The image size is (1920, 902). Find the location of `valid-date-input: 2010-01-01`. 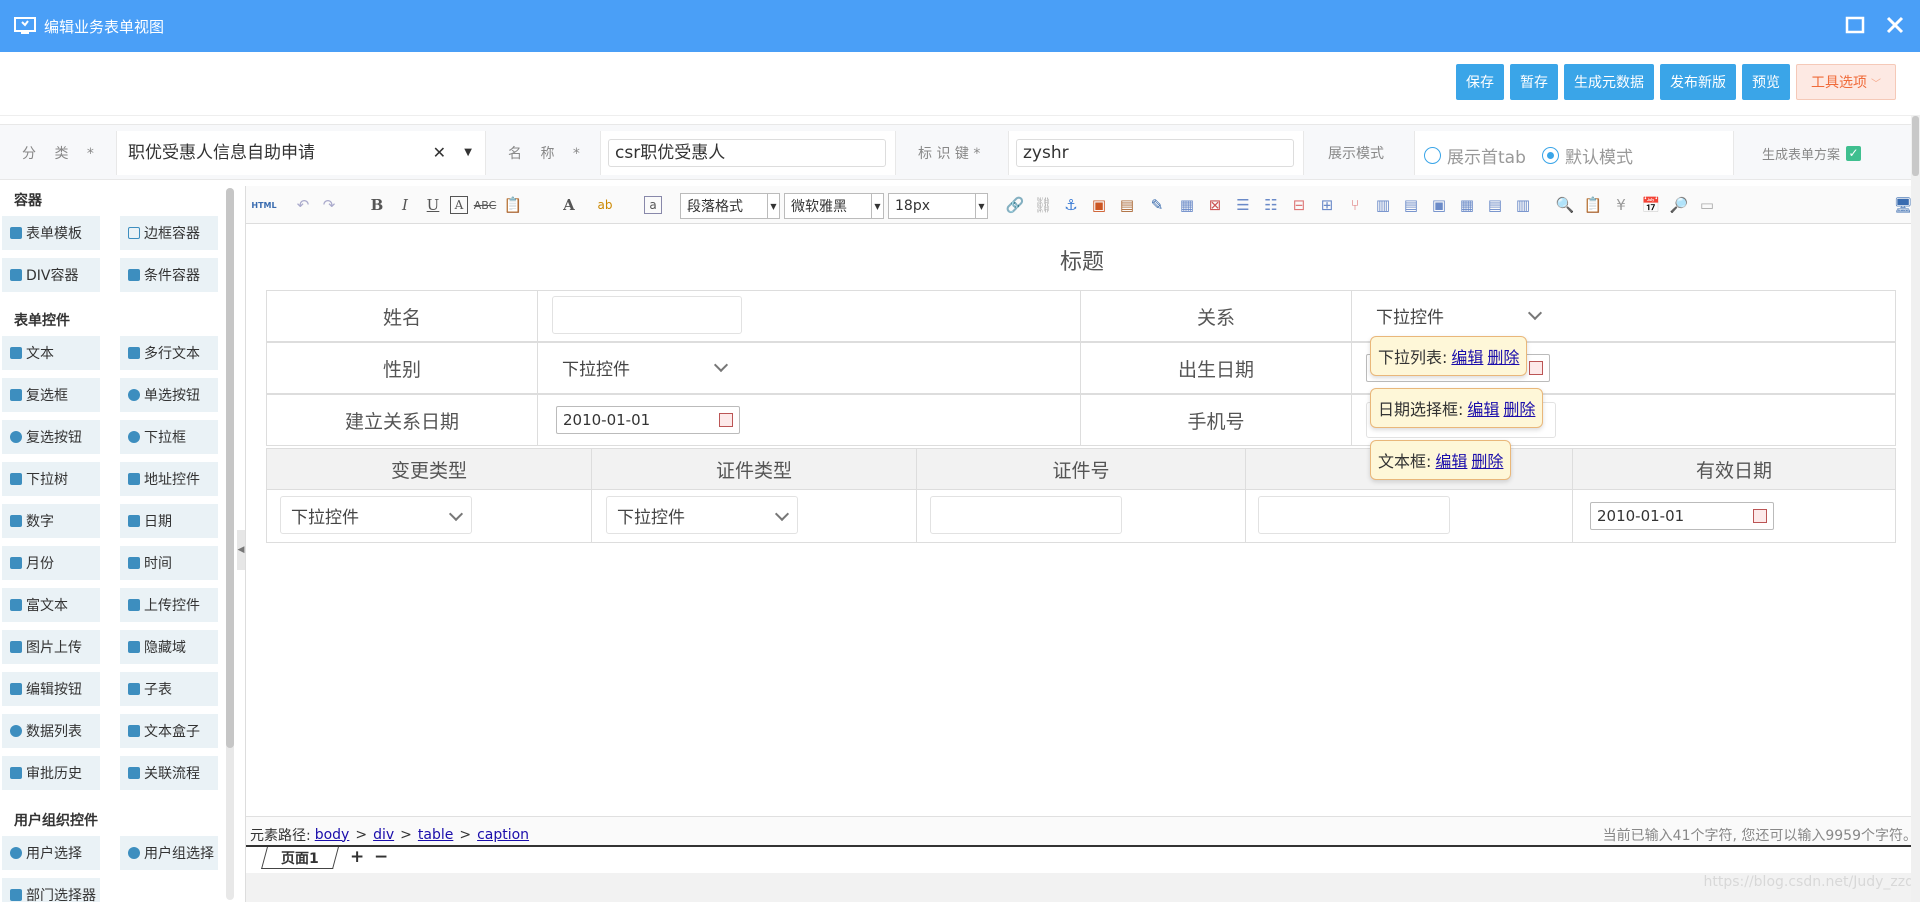

valid-date-input: 2010-01-01 is located at coordinates (1682, 516).